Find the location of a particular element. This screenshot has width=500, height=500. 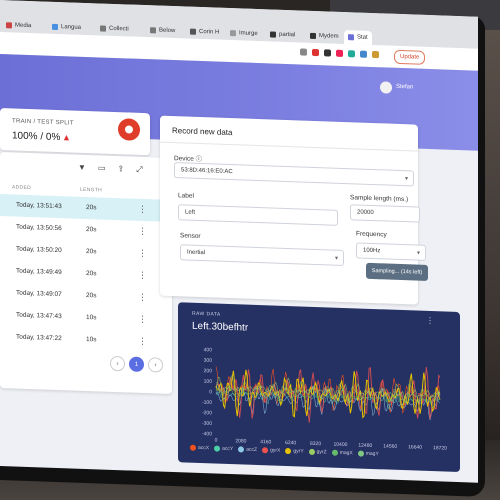

legend-item: gyrX is located at coordinates (271, 450).